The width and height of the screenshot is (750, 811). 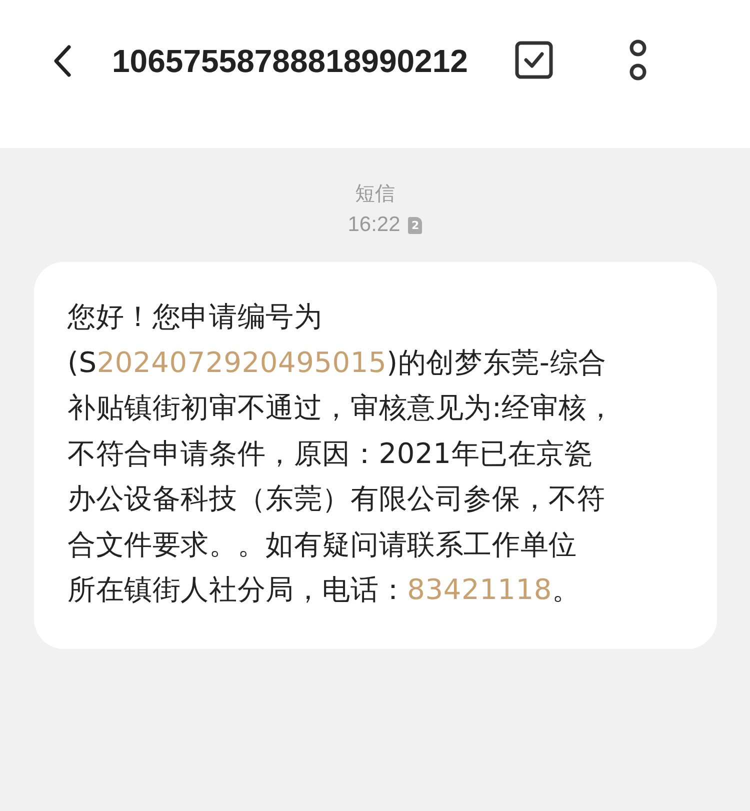 I want to click on sender-number: 10657558788818990212, so click(x=290, y=61).